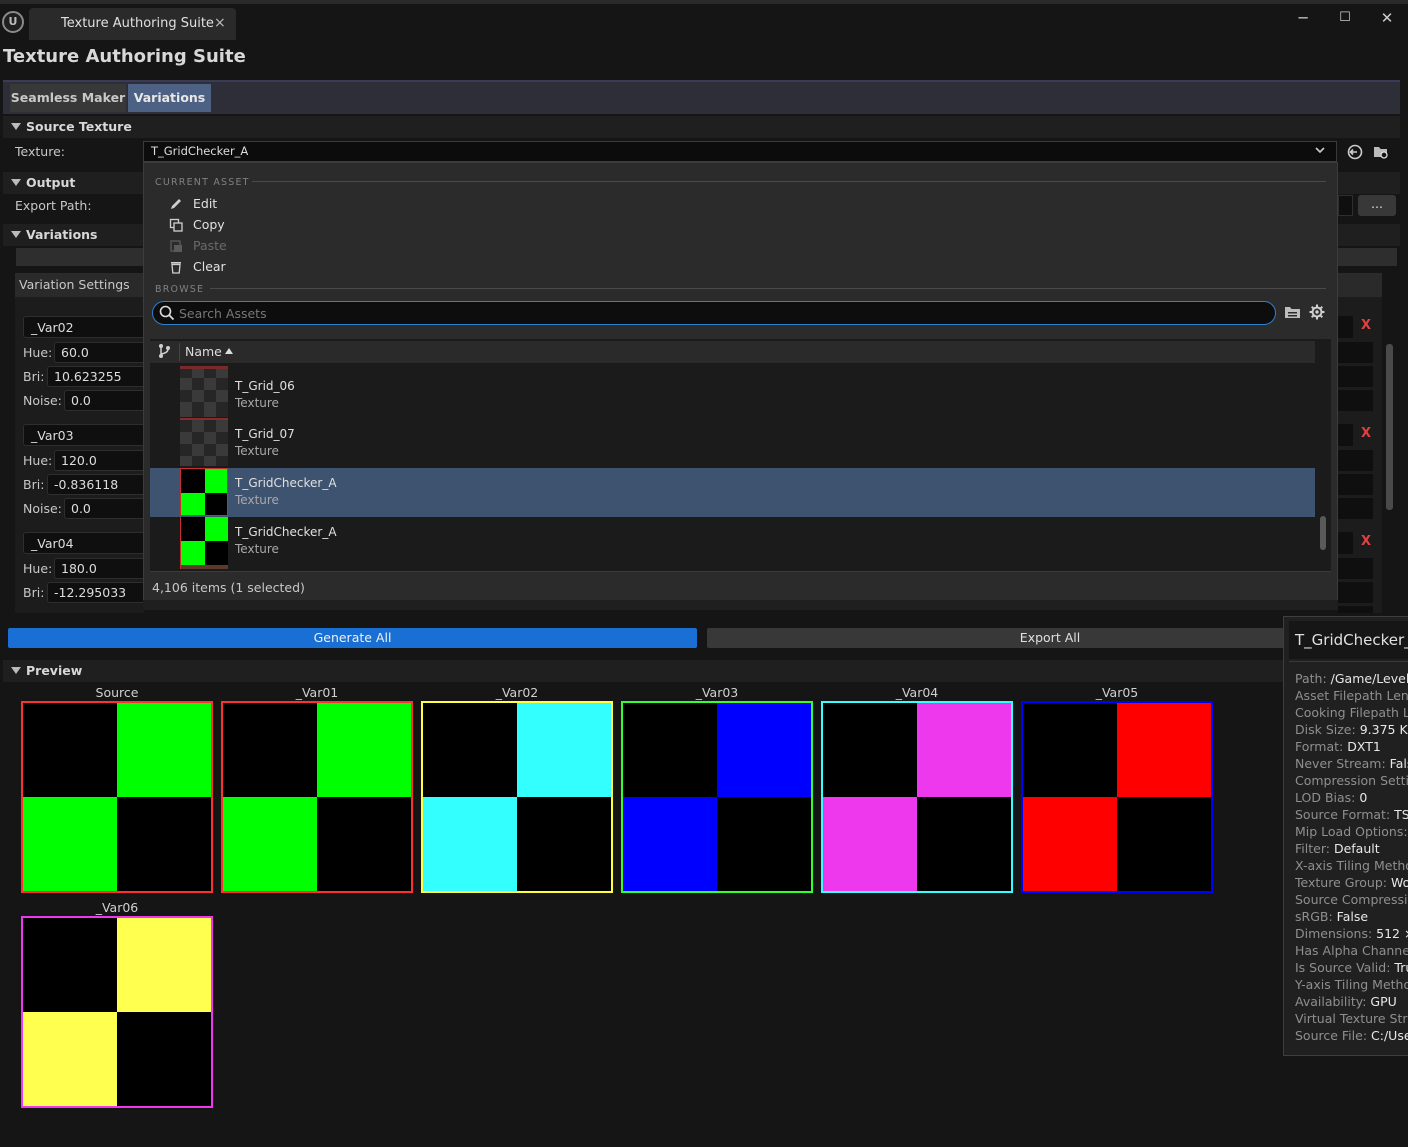  I want to click on noise-label: Noise:, so click(42, 400).